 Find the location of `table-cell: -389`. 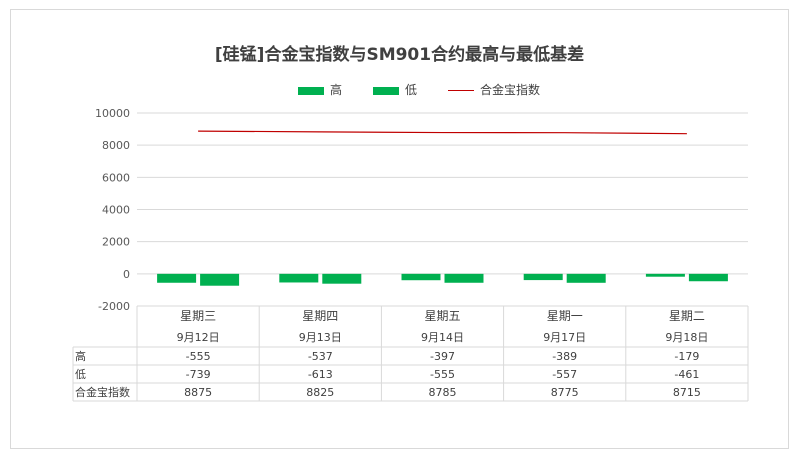

table-cell: -389 is located at coordinates (564, 356).